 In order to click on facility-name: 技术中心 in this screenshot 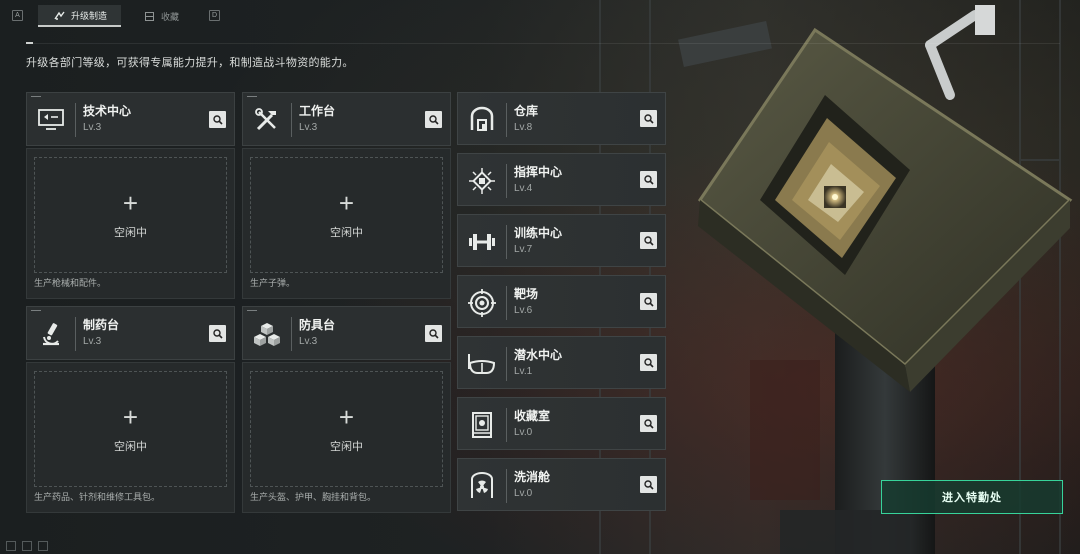, I will do `click(107, 111)`.